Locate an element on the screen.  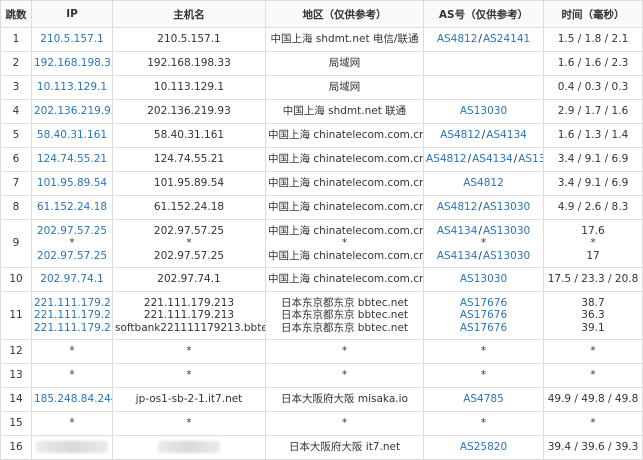
ip-link: 210.5.157.1 is located at coordinates (72, 39).